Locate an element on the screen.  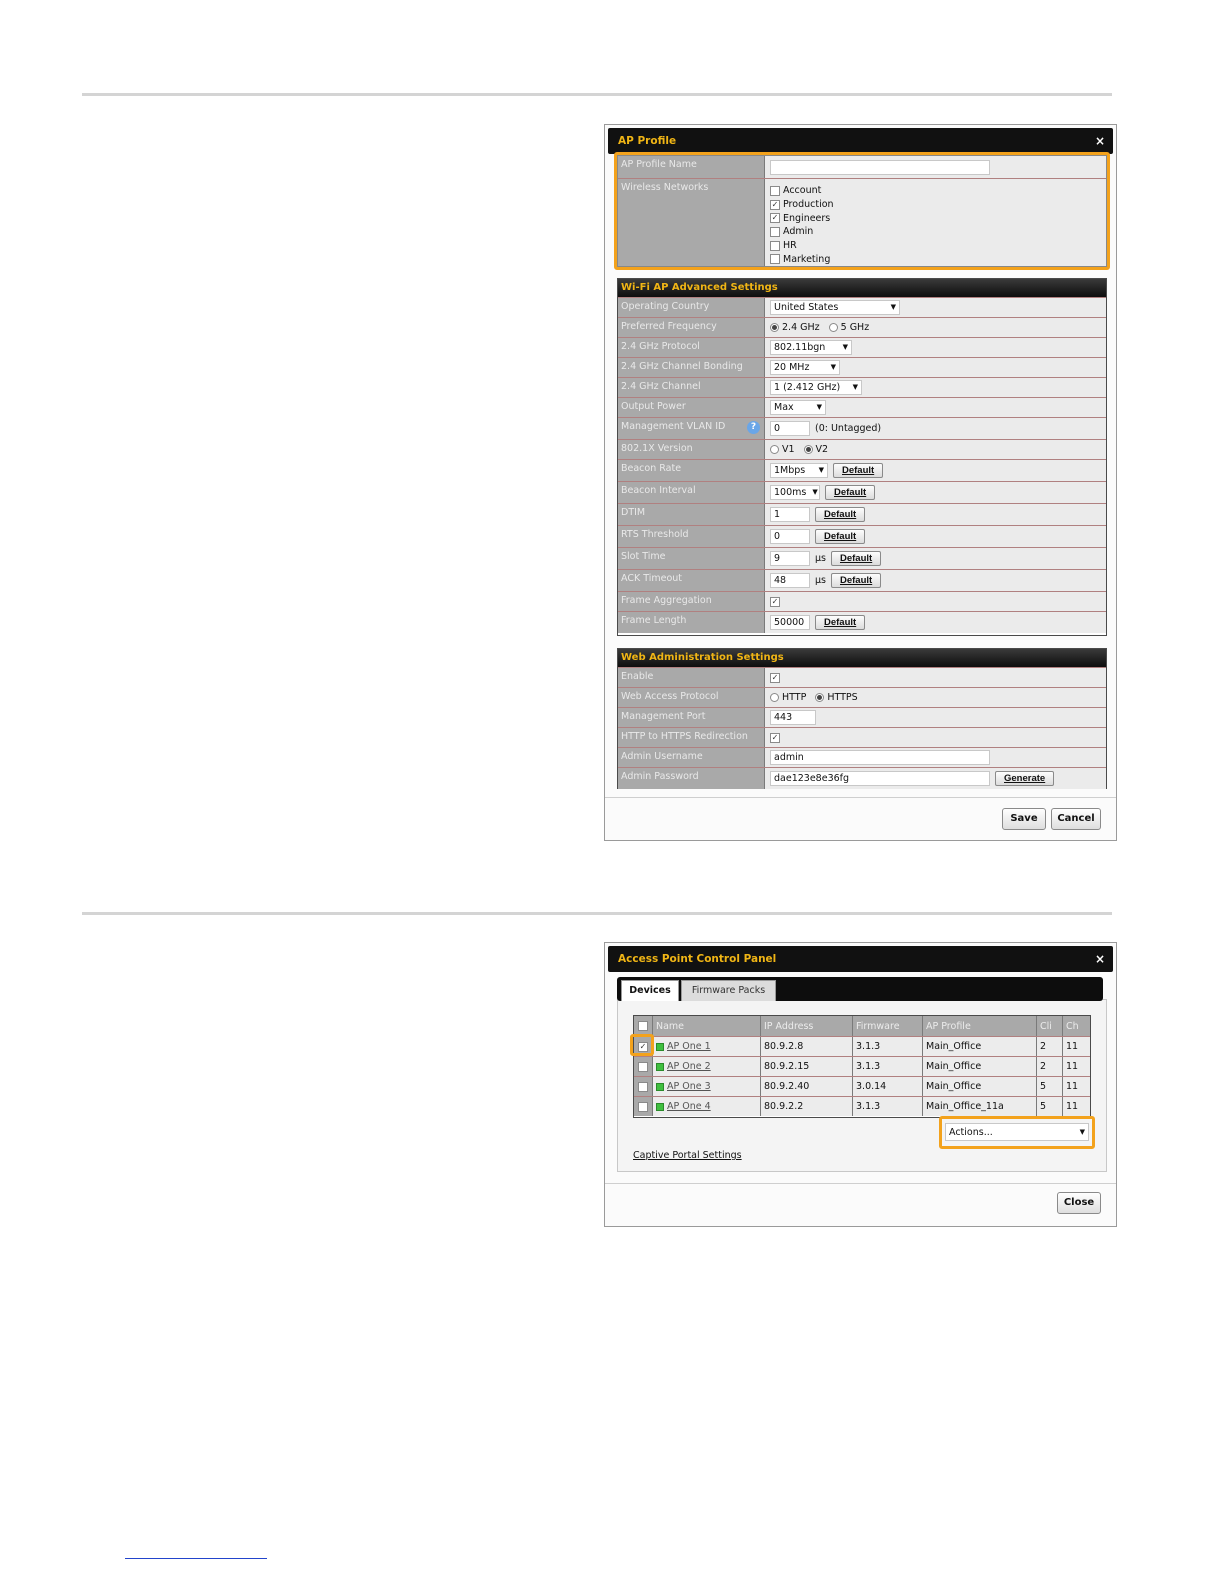
dtim-input is located at coordinates (790, 514).